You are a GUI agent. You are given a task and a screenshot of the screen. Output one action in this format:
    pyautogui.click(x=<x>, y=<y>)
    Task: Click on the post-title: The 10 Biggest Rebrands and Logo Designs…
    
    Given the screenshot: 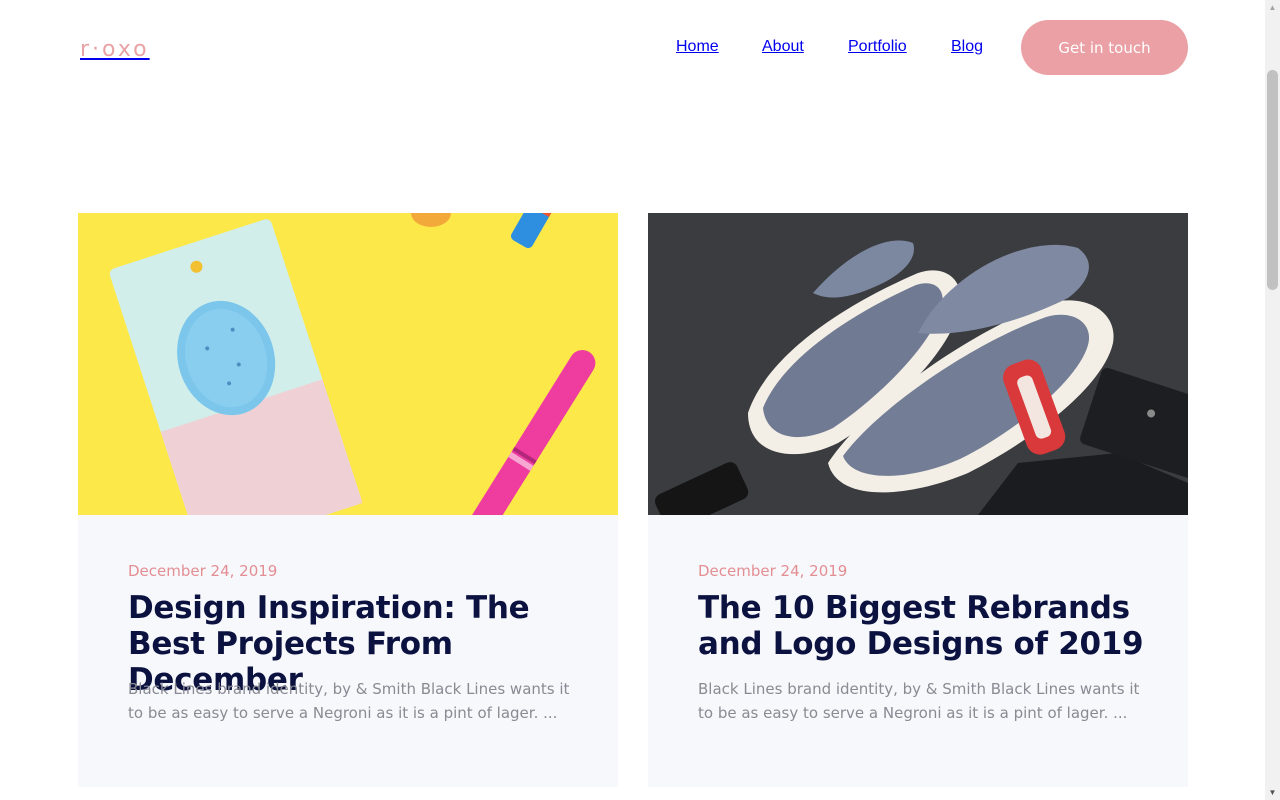 What is the action you would take?
    pyautogui.click(x=923, y=626)
    